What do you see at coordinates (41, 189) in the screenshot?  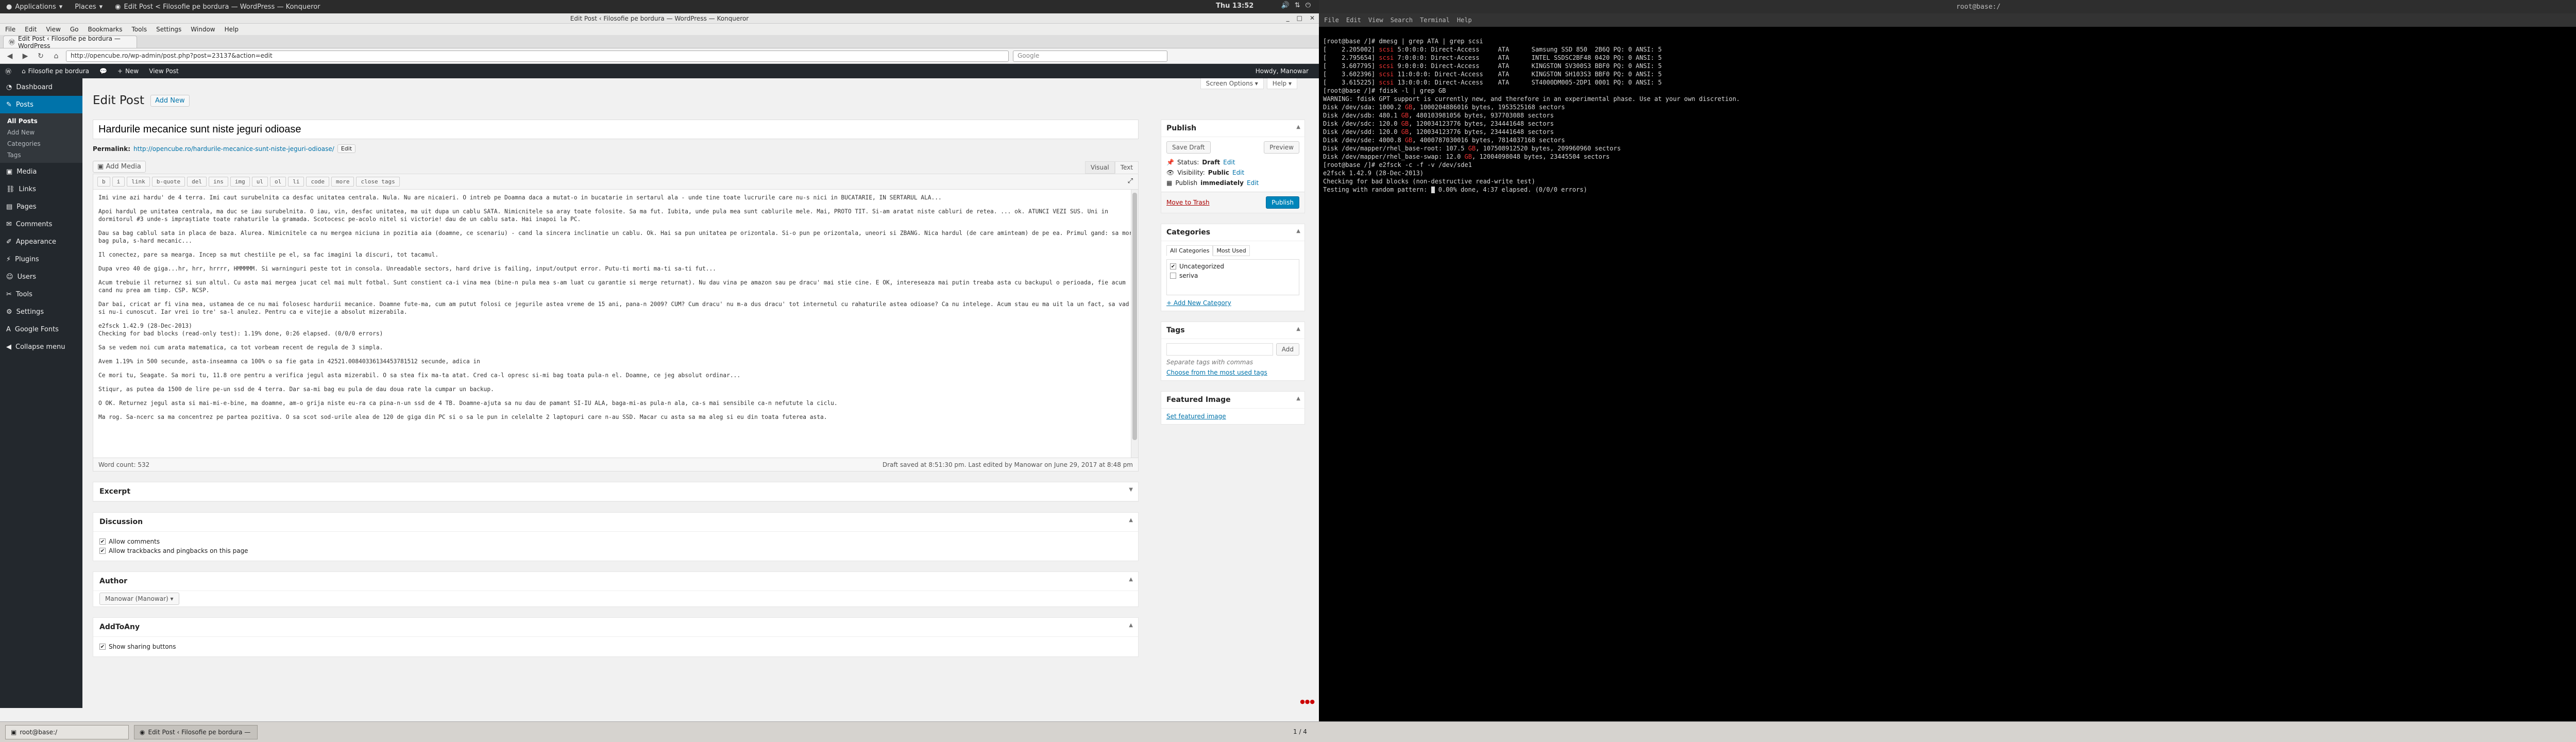 I see `sidebar-item-links: ⛓ Links` at bounding box center [41, 189].